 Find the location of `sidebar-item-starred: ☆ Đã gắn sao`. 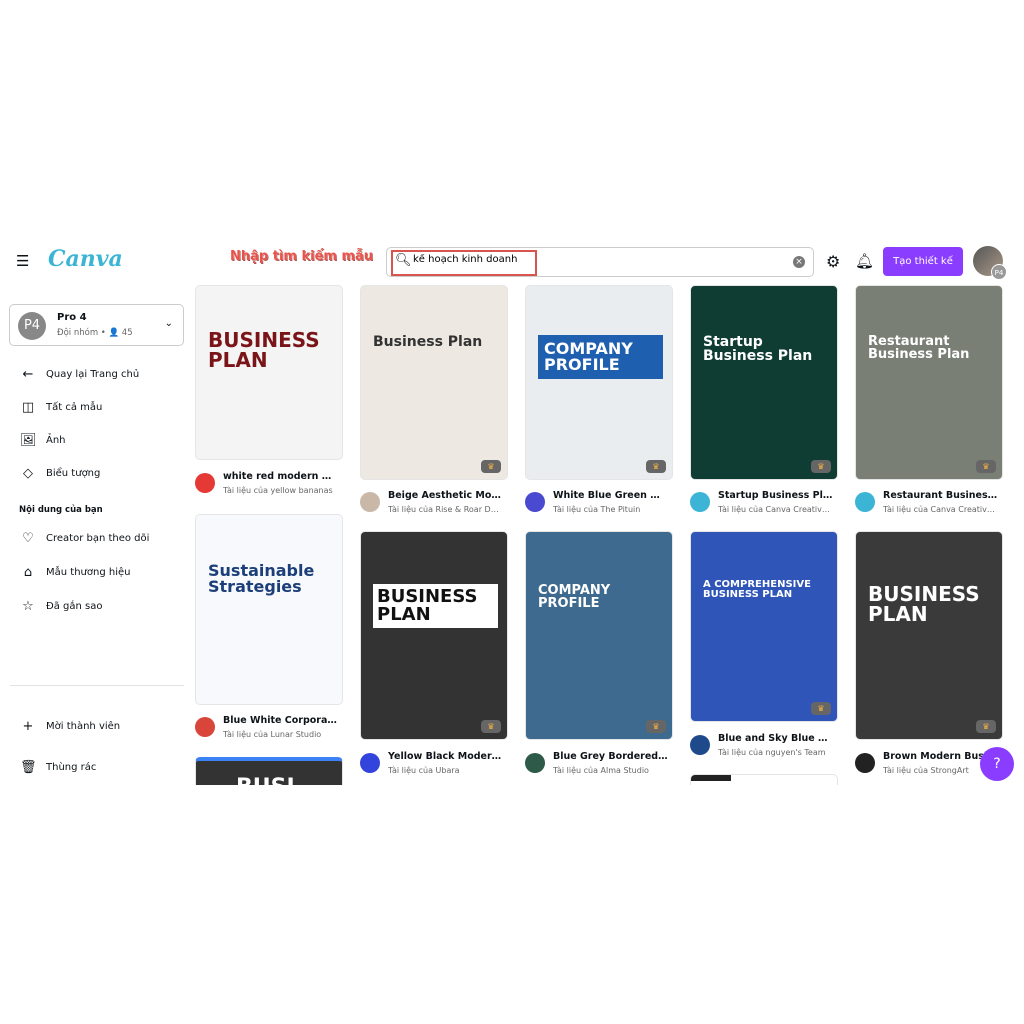

sidebar-item-starred: ☆ Đã gắn sao is located at coordinates (61, 606).